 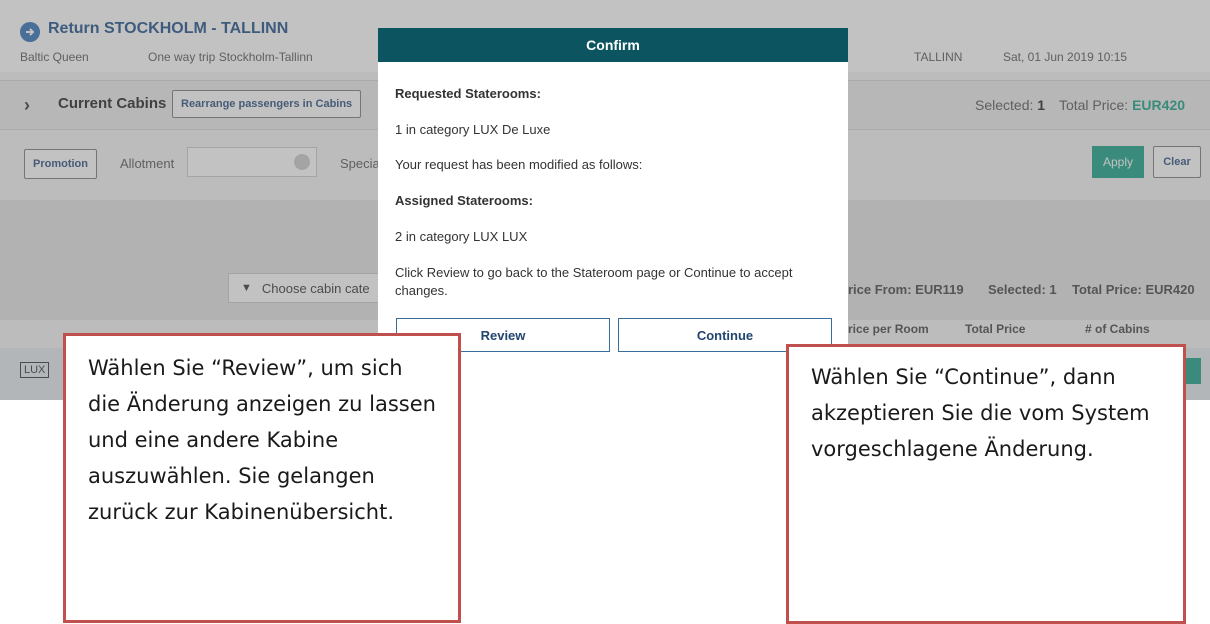 I want to click on requested-line: 1 in category LUX De Luxe, so click(x=473, y=129).